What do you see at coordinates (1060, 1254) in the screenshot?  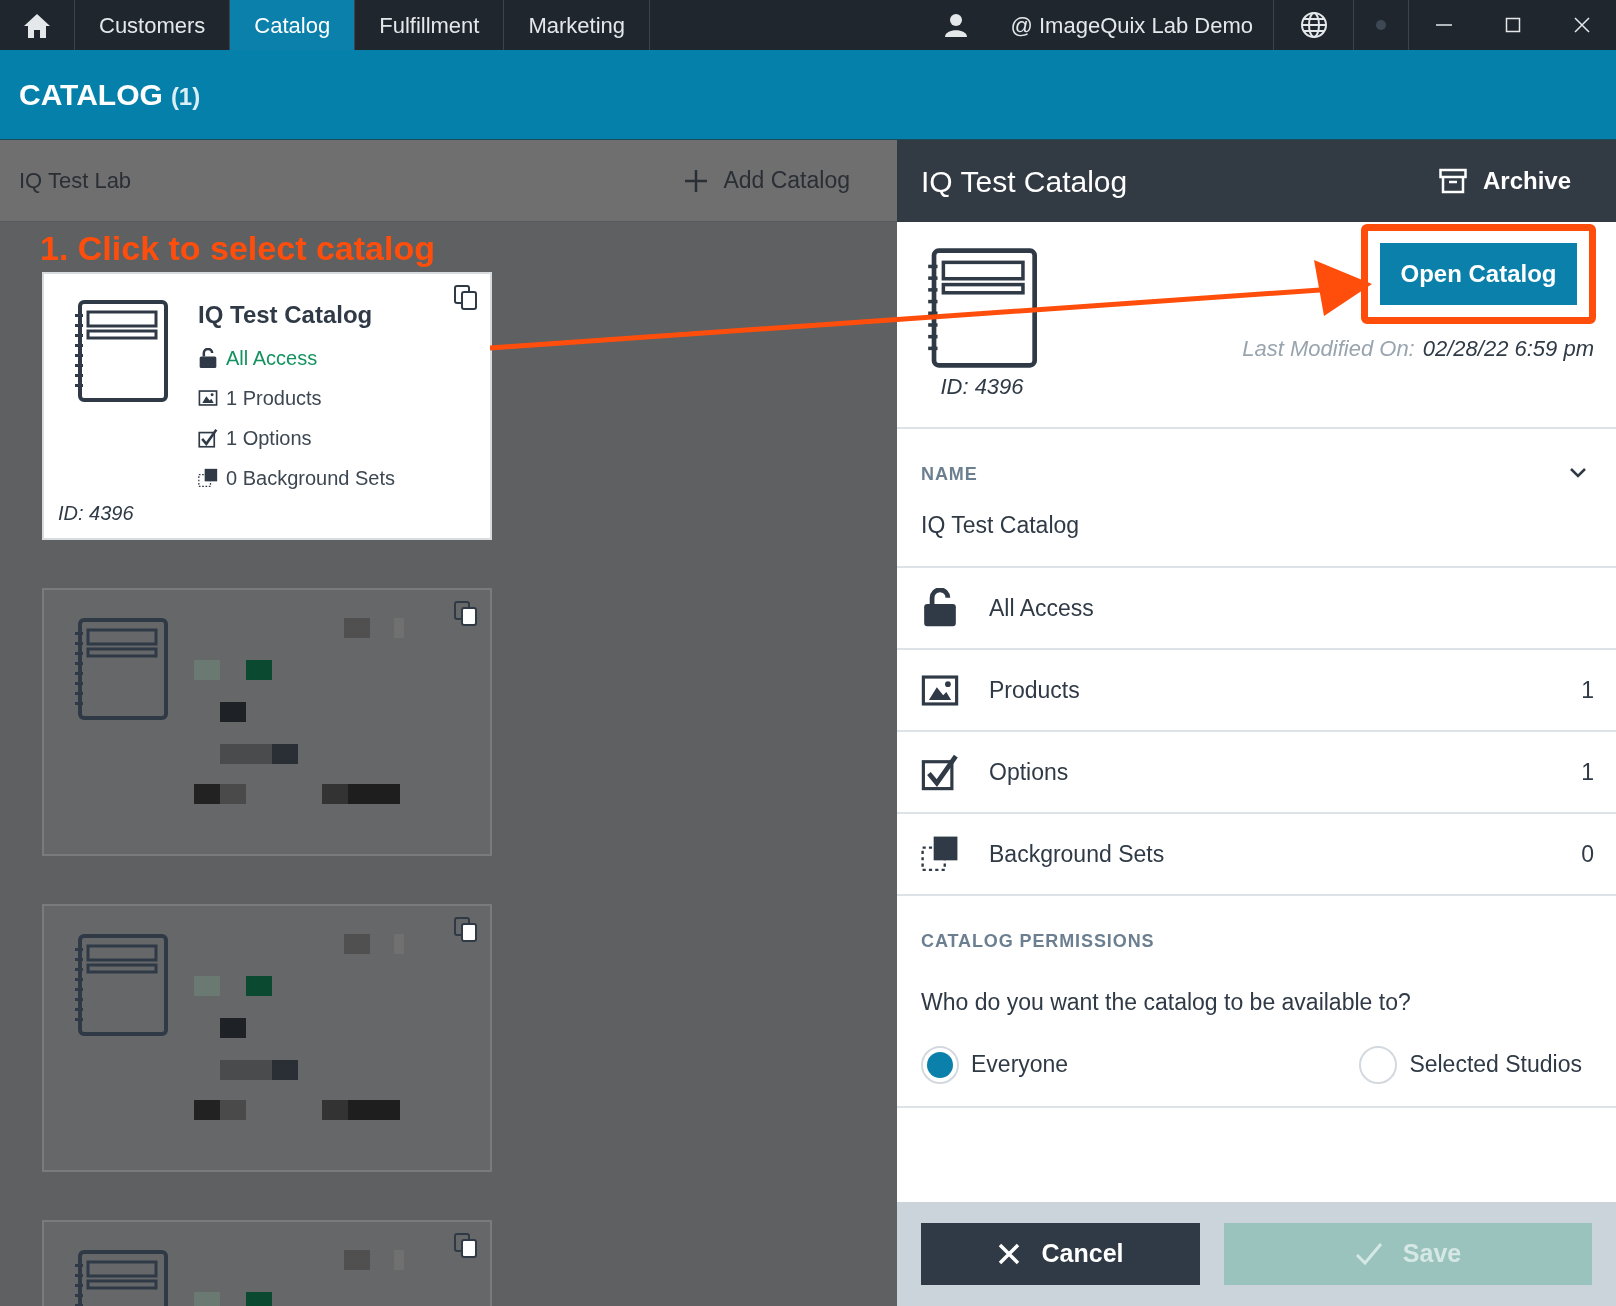 I see `cancel-button: Cancel` at bounding box center [1060, 1254].